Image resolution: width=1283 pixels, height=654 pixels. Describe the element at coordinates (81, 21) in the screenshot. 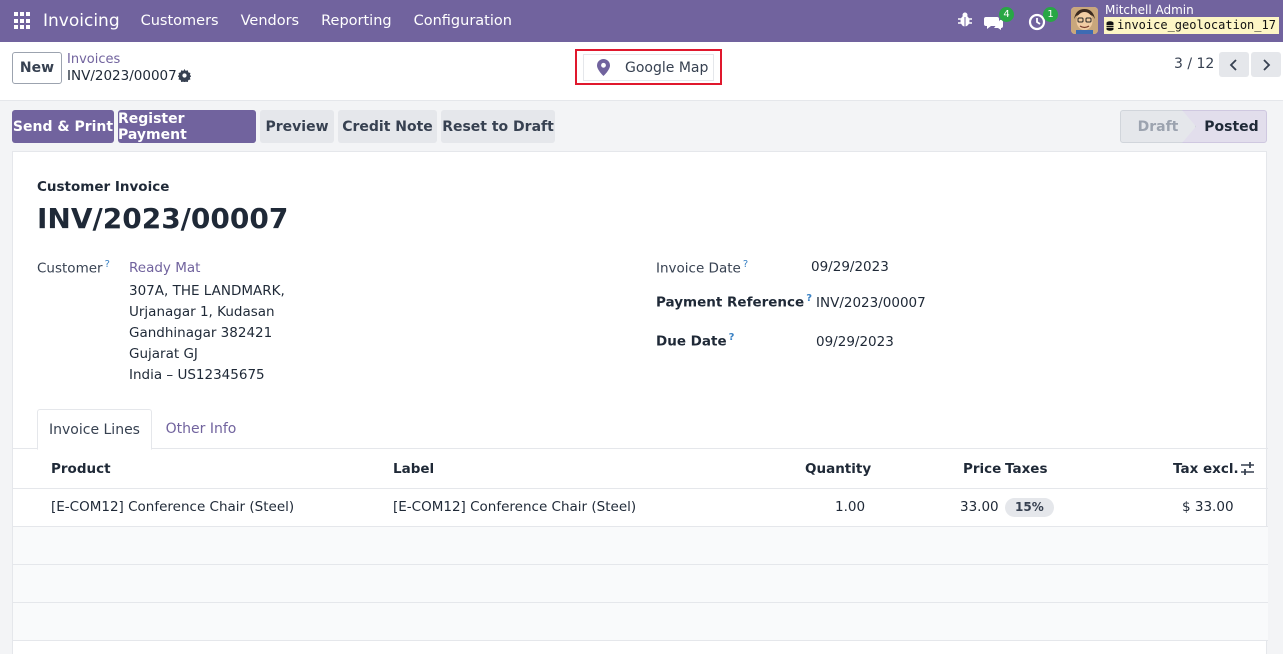

I see `app-name: Invoicing` at that location.